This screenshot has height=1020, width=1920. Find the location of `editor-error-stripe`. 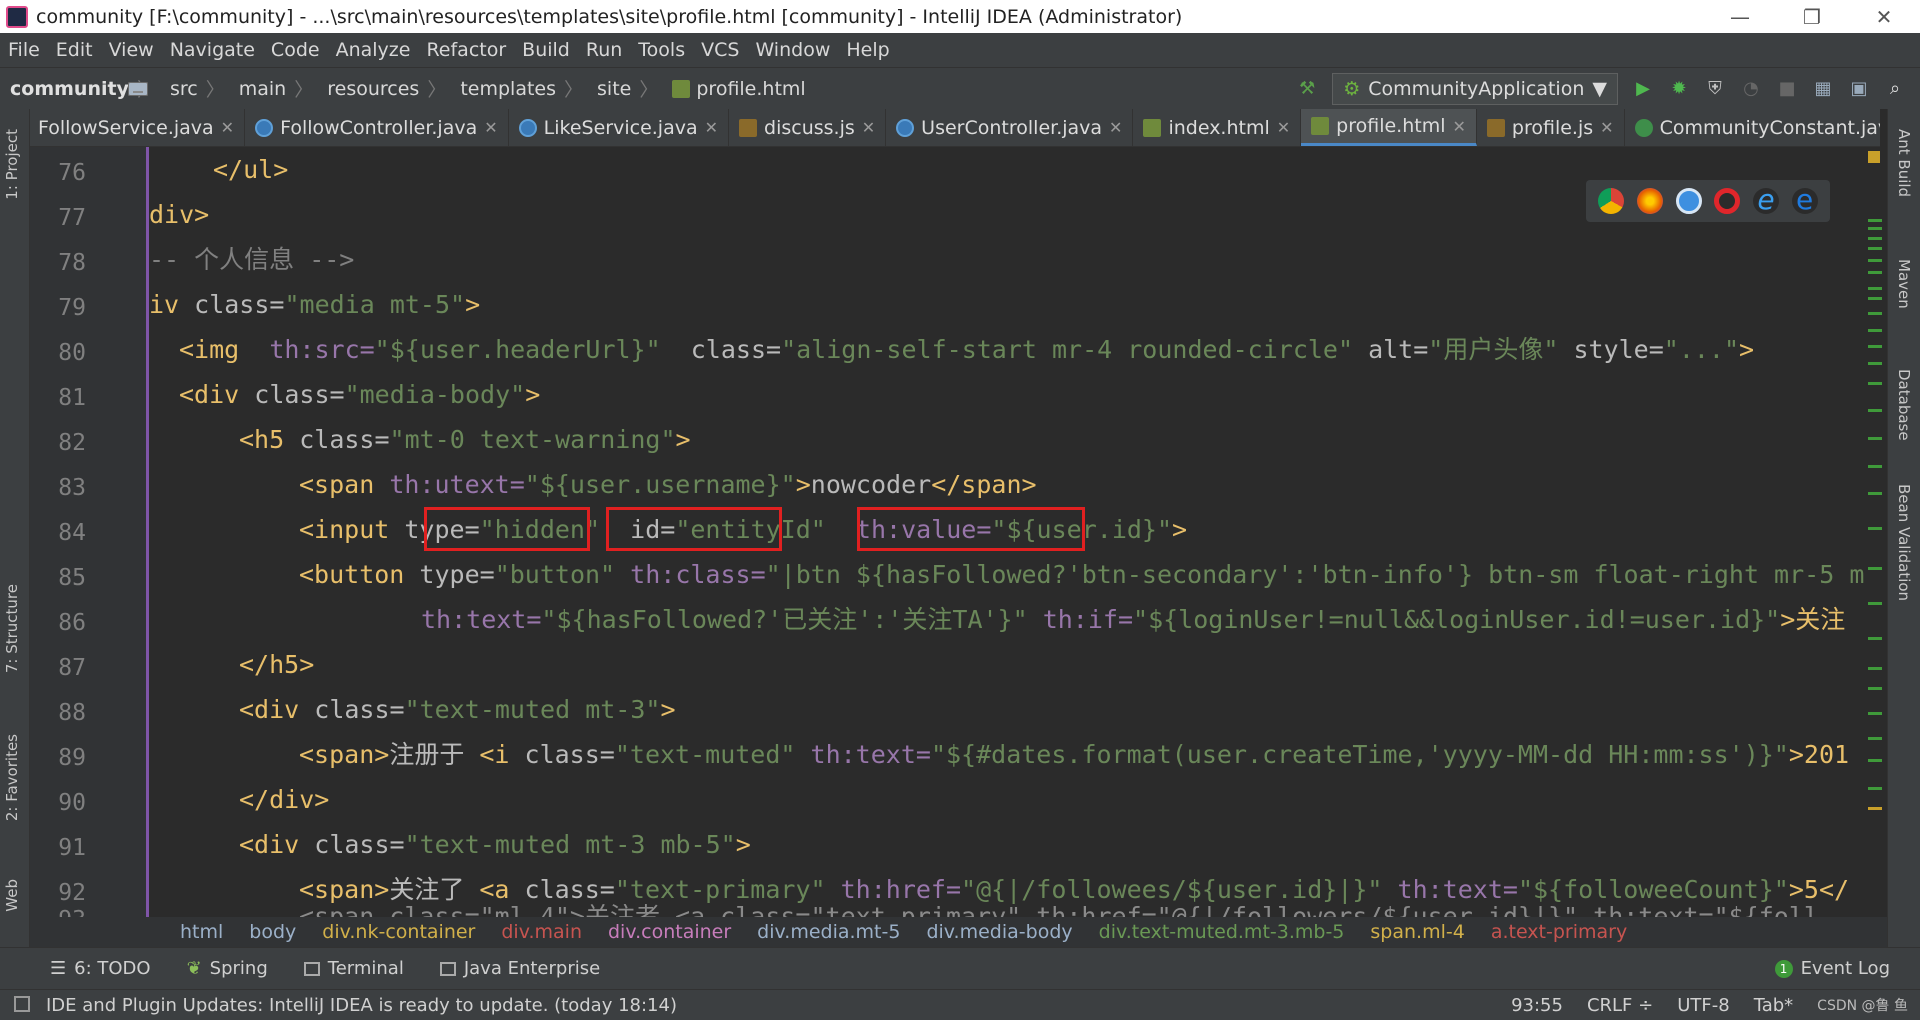

editor-error-stripe is located at coordinates (1875, 532).